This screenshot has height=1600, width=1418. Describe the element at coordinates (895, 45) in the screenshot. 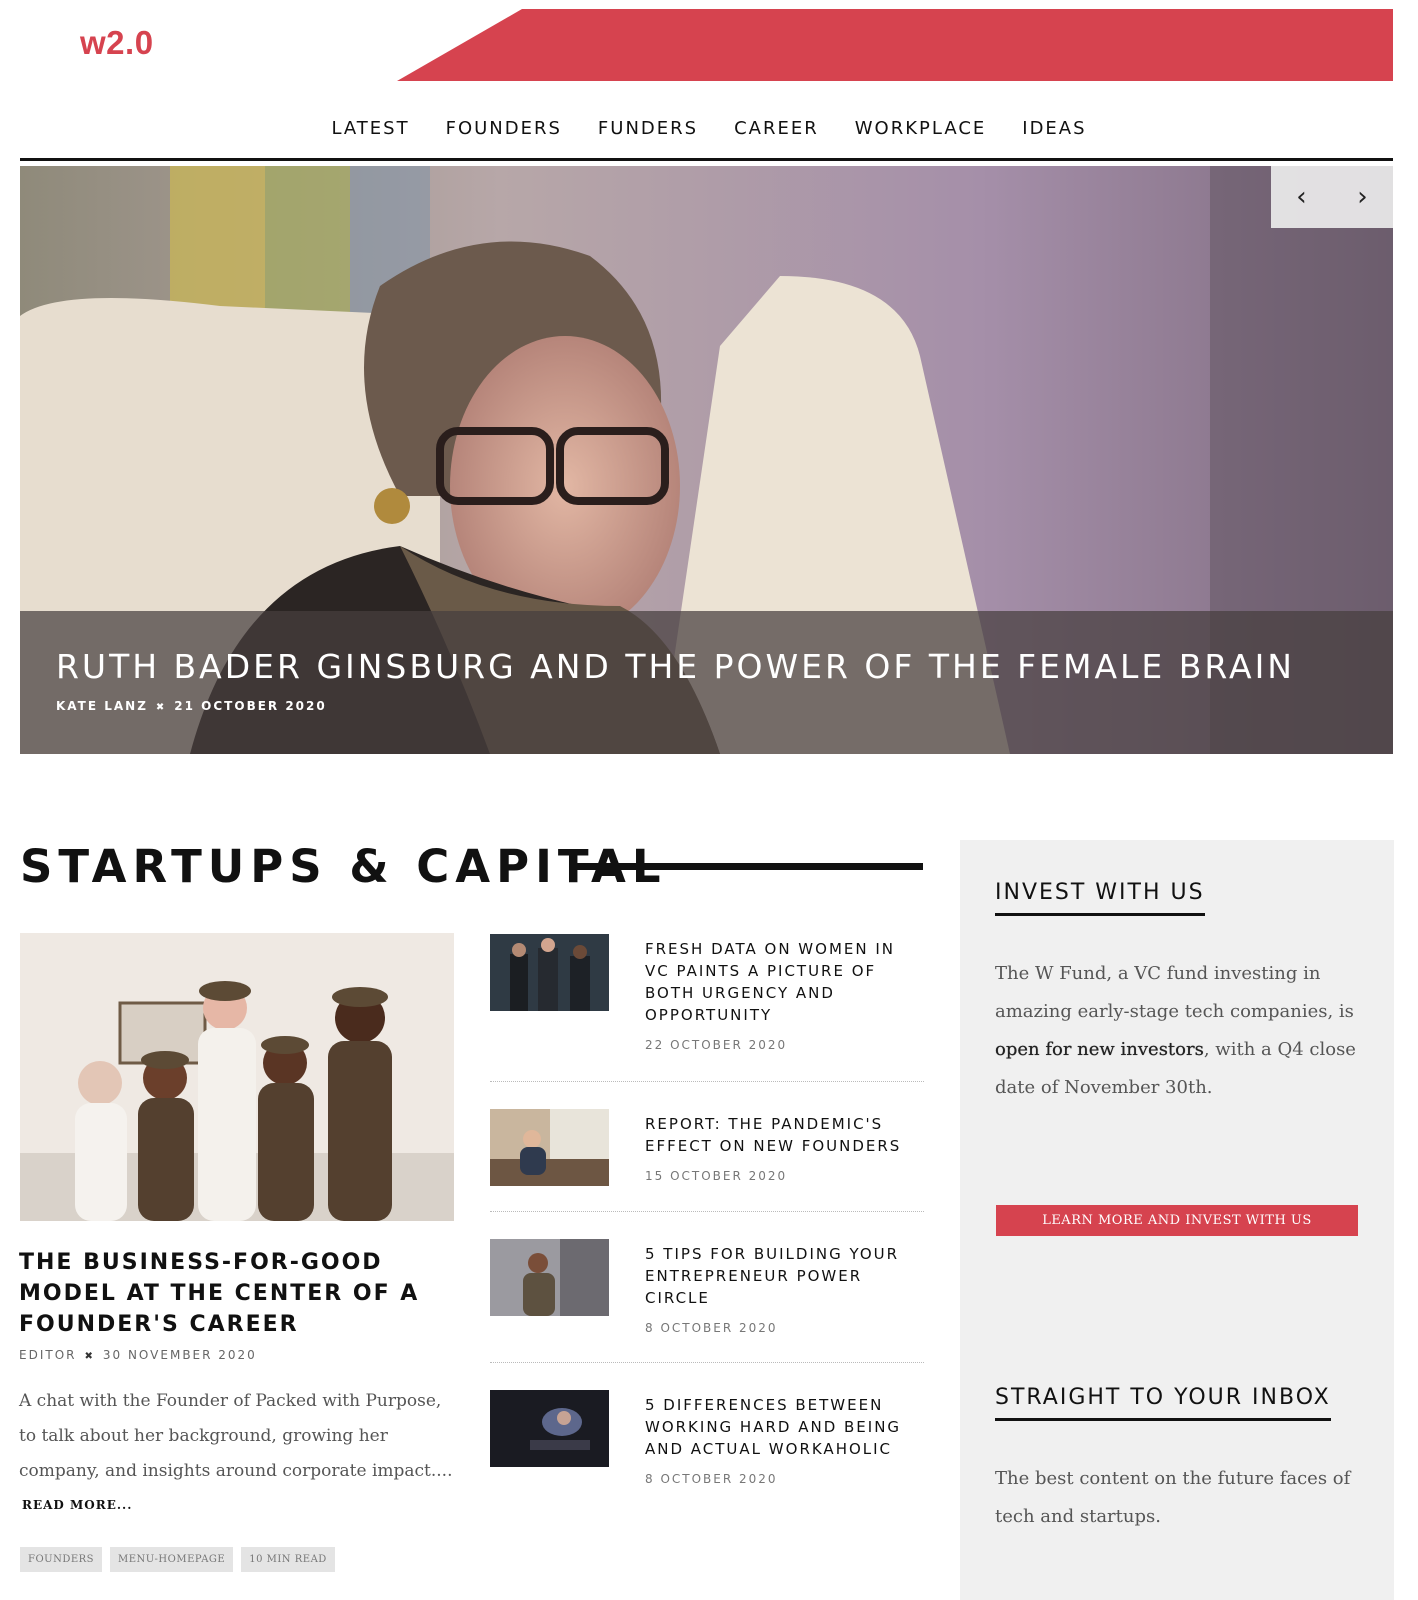

I see `header-banner-shape` at that location.